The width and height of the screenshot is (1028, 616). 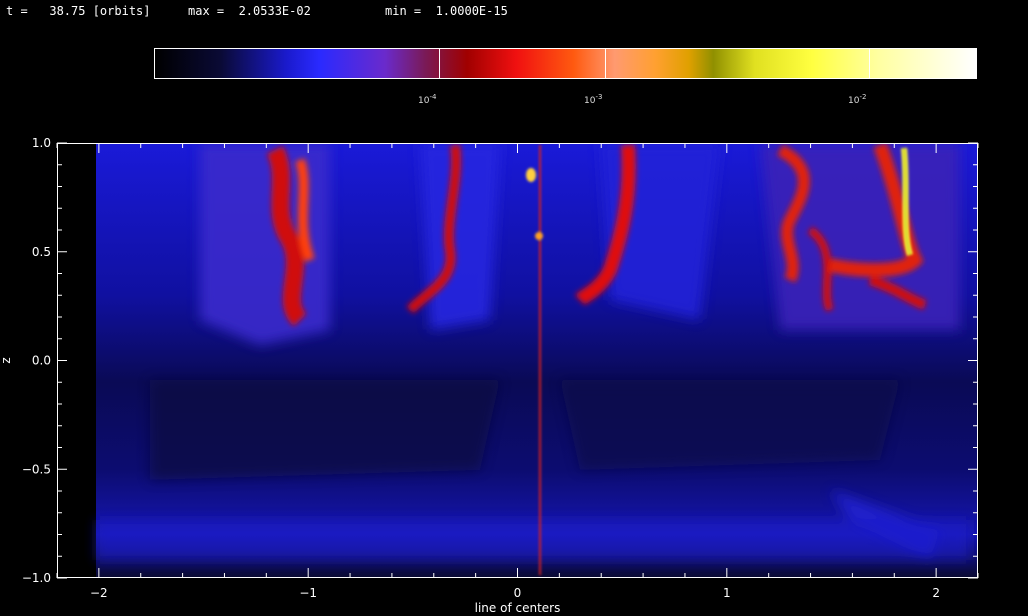 I want to click on y-axis-label: z, so click(x=6, y=360).